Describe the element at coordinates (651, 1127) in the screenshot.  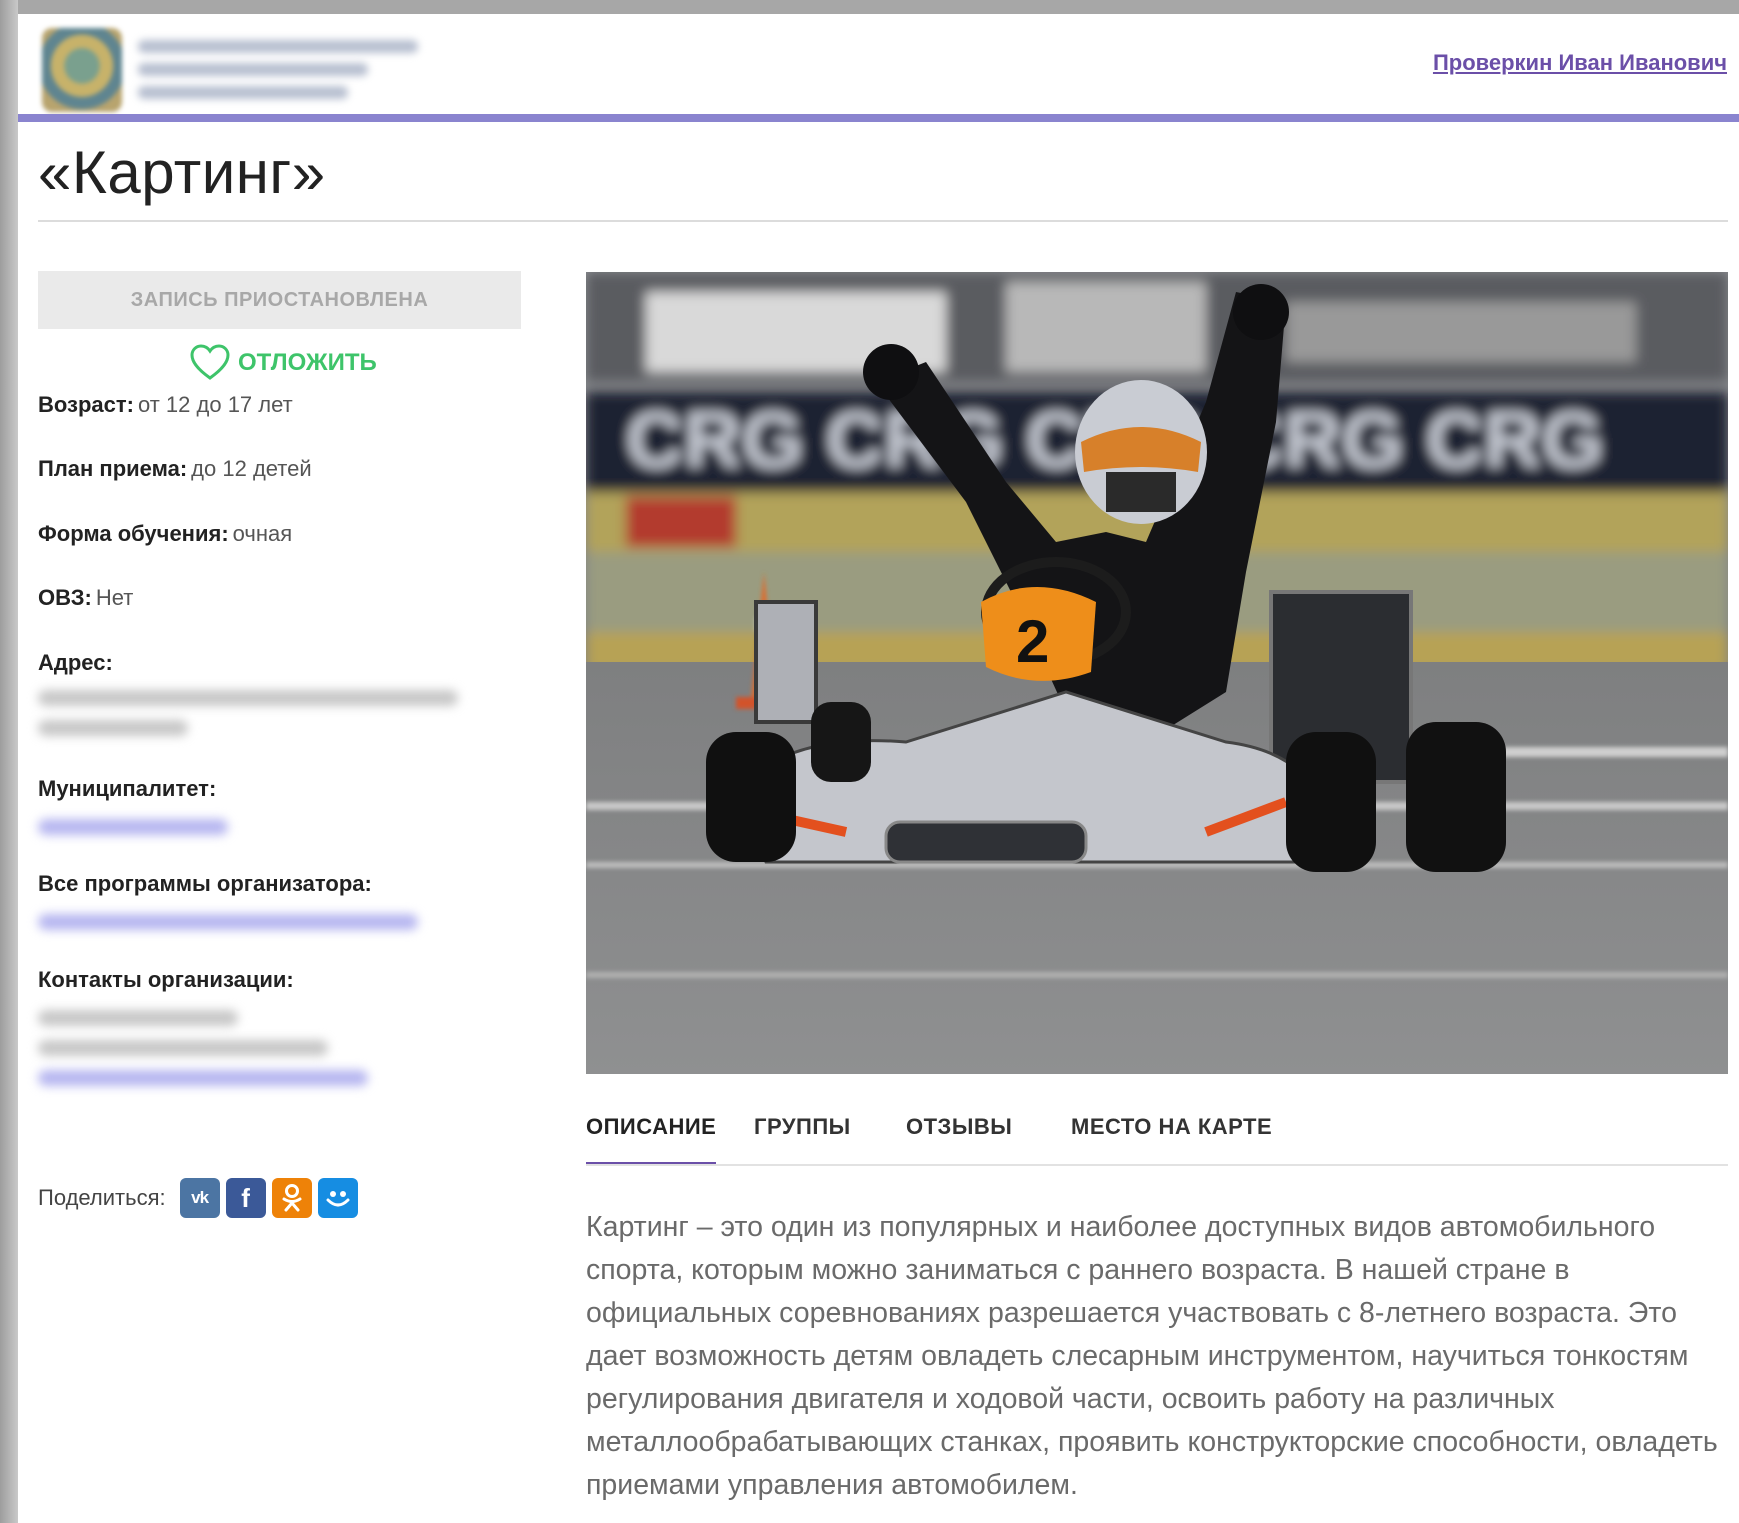
I see `tab-description: ОПИСАНИЕ` at that location.